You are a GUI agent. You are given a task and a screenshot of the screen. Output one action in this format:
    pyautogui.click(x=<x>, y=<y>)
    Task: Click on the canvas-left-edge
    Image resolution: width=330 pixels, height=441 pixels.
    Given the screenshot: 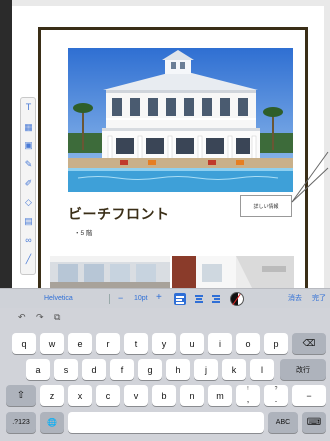 What is the action you would take?
    pyautogui.click(x=6, y=144)
    